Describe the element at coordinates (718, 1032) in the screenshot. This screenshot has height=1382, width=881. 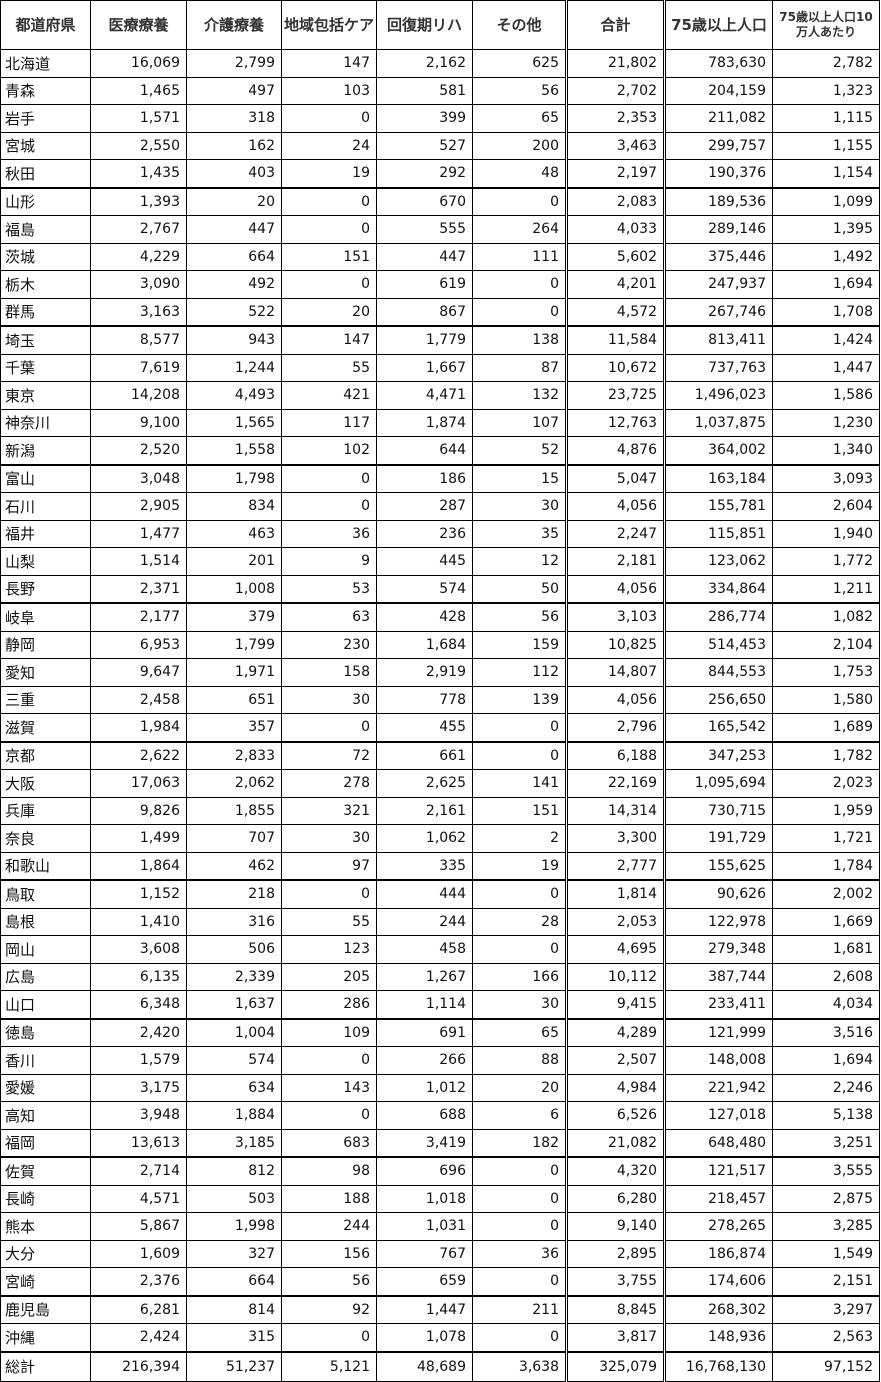
I see `cell-population-75: 121,999` at that location.